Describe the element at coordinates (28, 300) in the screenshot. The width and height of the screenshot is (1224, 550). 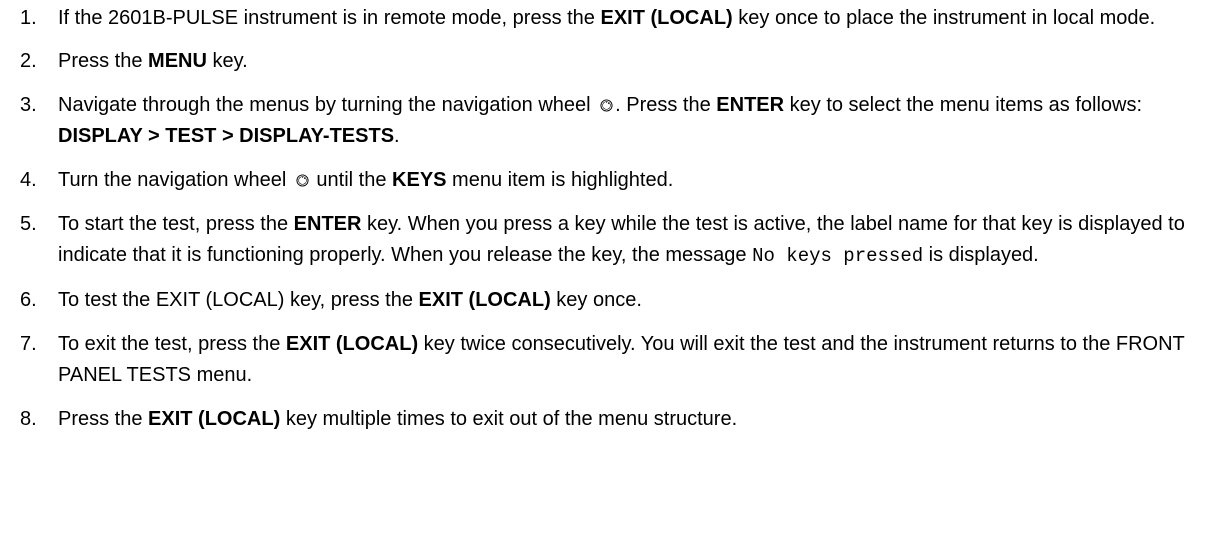
I see `step-number: 6.` at that location.